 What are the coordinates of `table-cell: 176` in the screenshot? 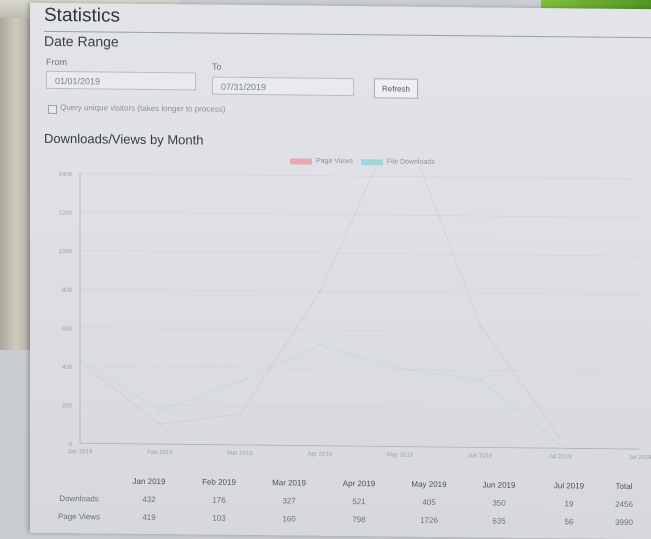 It's located at (219, 500).